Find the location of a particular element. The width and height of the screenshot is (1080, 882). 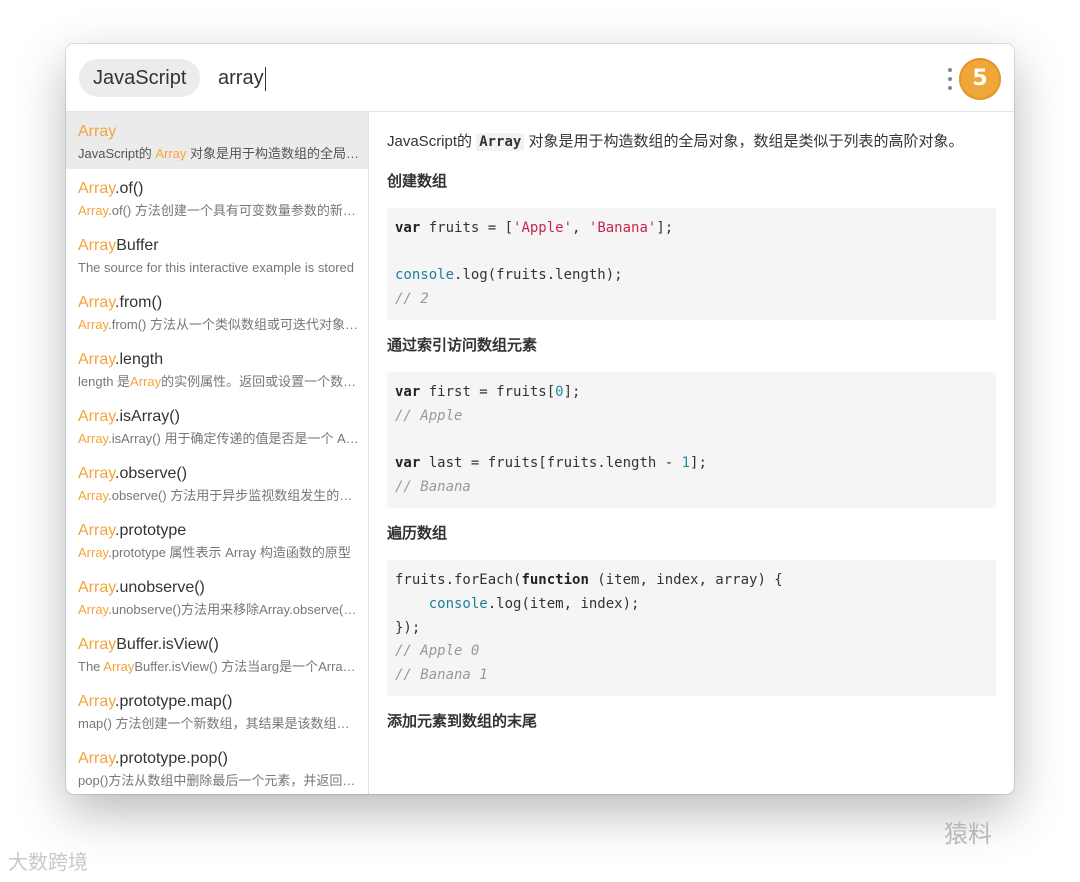

result-description: length 是Array的实例属性。返回或设置一个数组中的元素个数 is located at coordinates (219, 381).